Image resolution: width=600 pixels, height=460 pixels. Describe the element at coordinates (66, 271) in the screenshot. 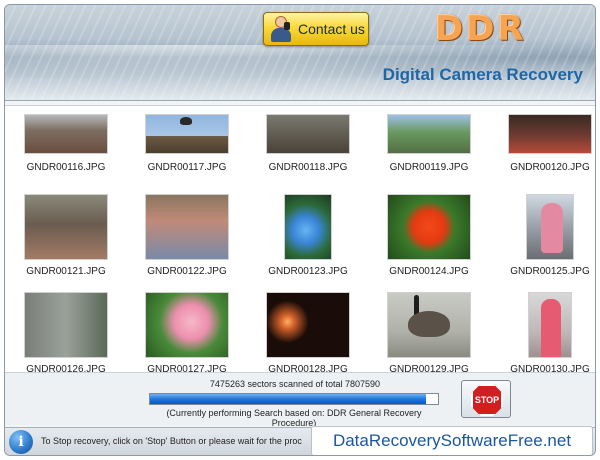

I see `file-name: GNDR00121.JPG` at that location.